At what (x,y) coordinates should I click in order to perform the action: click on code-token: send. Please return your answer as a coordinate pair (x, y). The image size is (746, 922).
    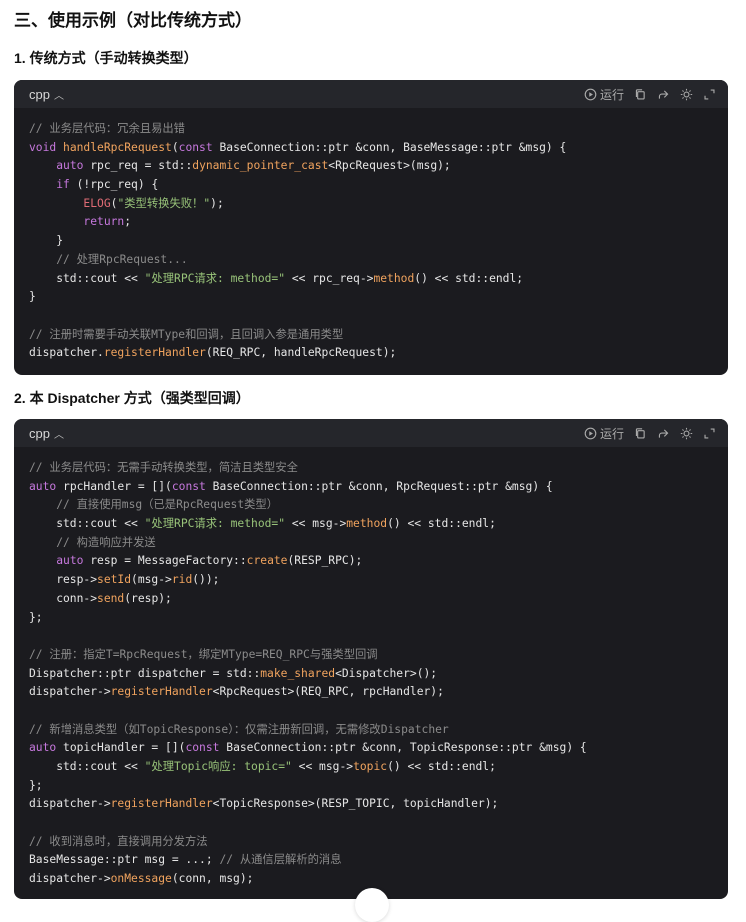
    Looking at the image, I should click on (111, 598).